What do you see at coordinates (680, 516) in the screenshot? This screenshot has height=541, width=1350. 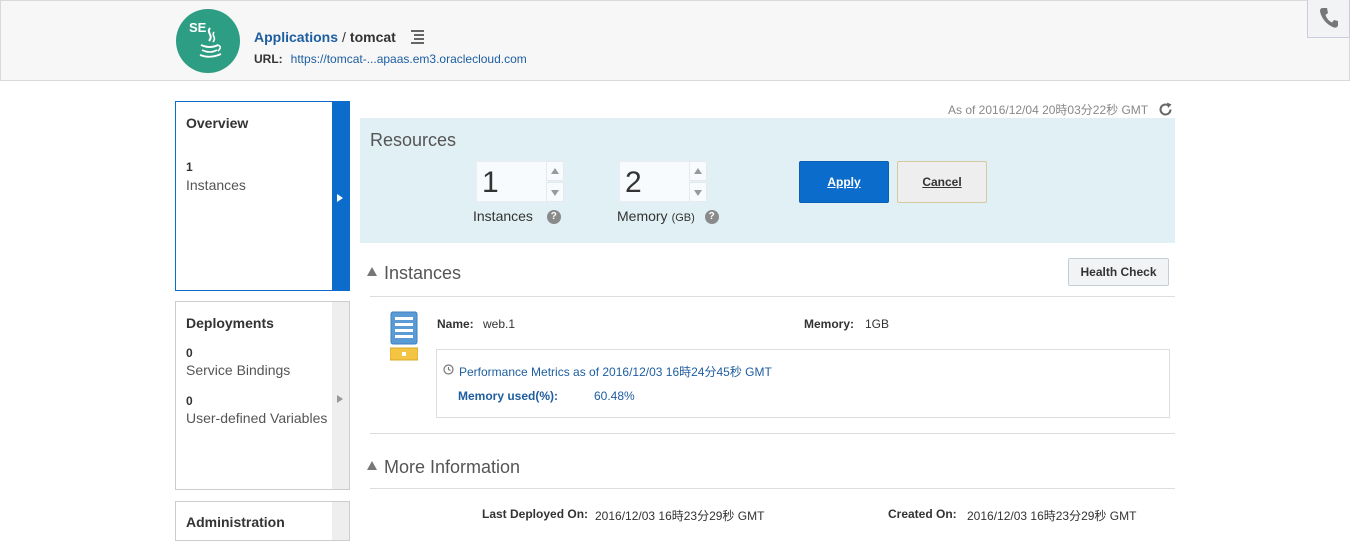 I see `last-deployed-value: 2016/12/03 16時23分29秒 GMT` at bounding box center [680, 516].